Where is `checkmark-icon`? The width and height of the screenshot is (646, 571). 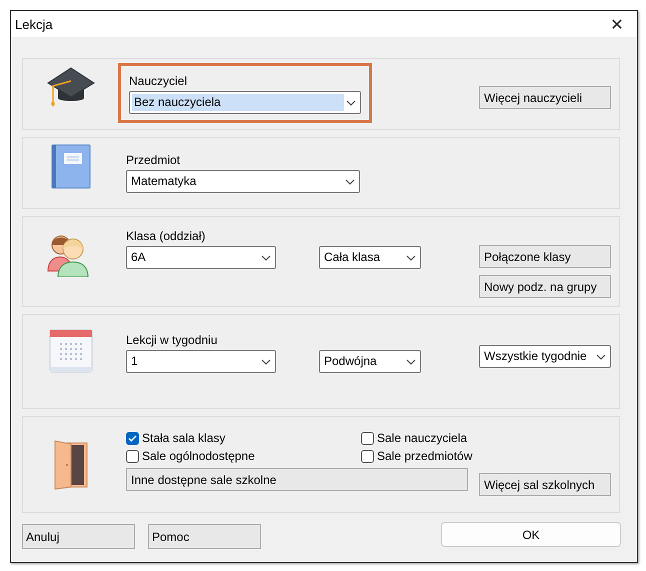
checkmark-icon is located at coordinates (132, 438).